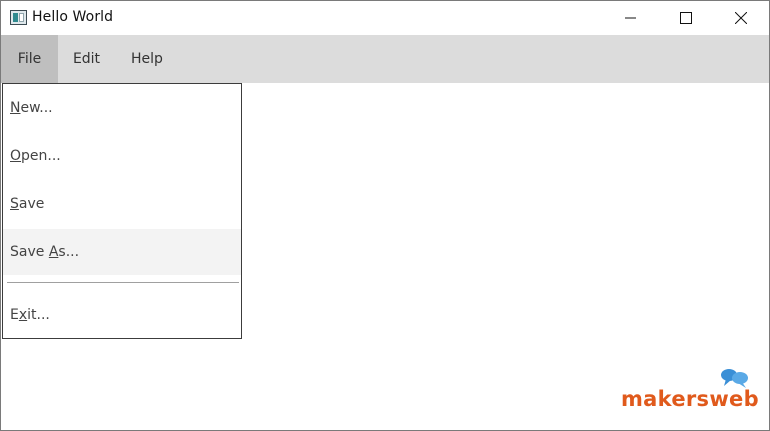 Image resolution: width=770 pixels, height=431 pixels. Describe the element at coordinates (122, 204) in the screenshot. I see `menu-item-save: Save` at that location.